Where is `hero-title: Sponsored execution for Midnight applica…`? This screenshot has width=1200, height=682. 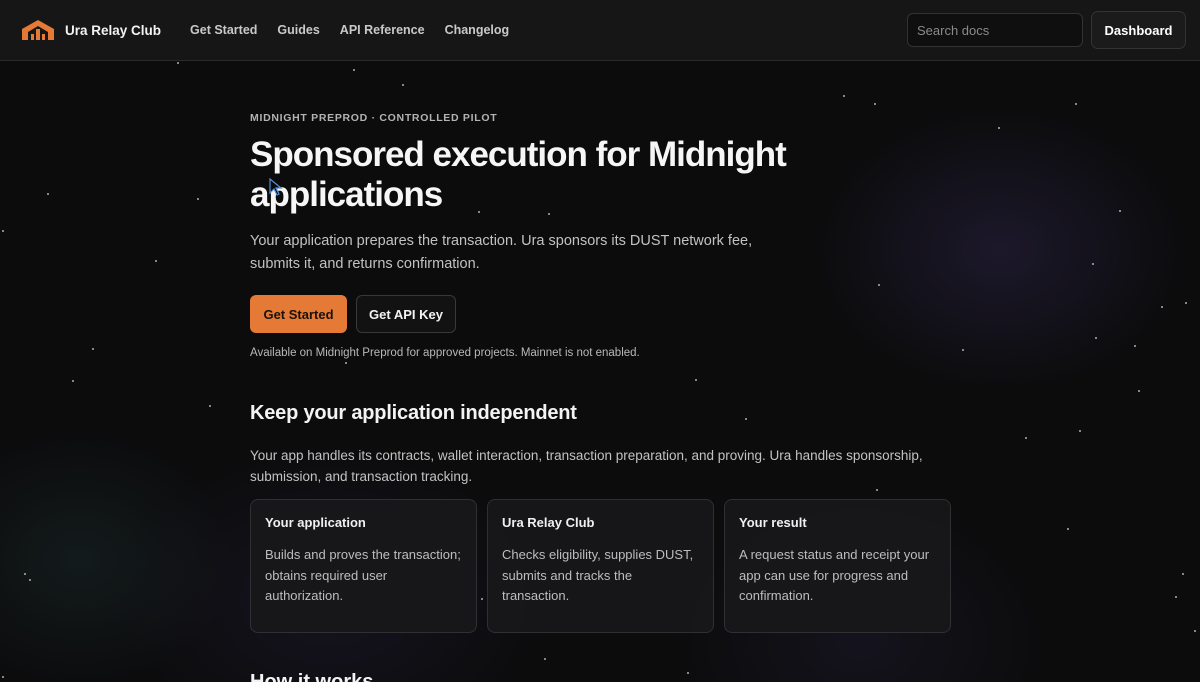
hero-title: Sponsored execution for Midnight applica… is located at coordinates (518, 174).